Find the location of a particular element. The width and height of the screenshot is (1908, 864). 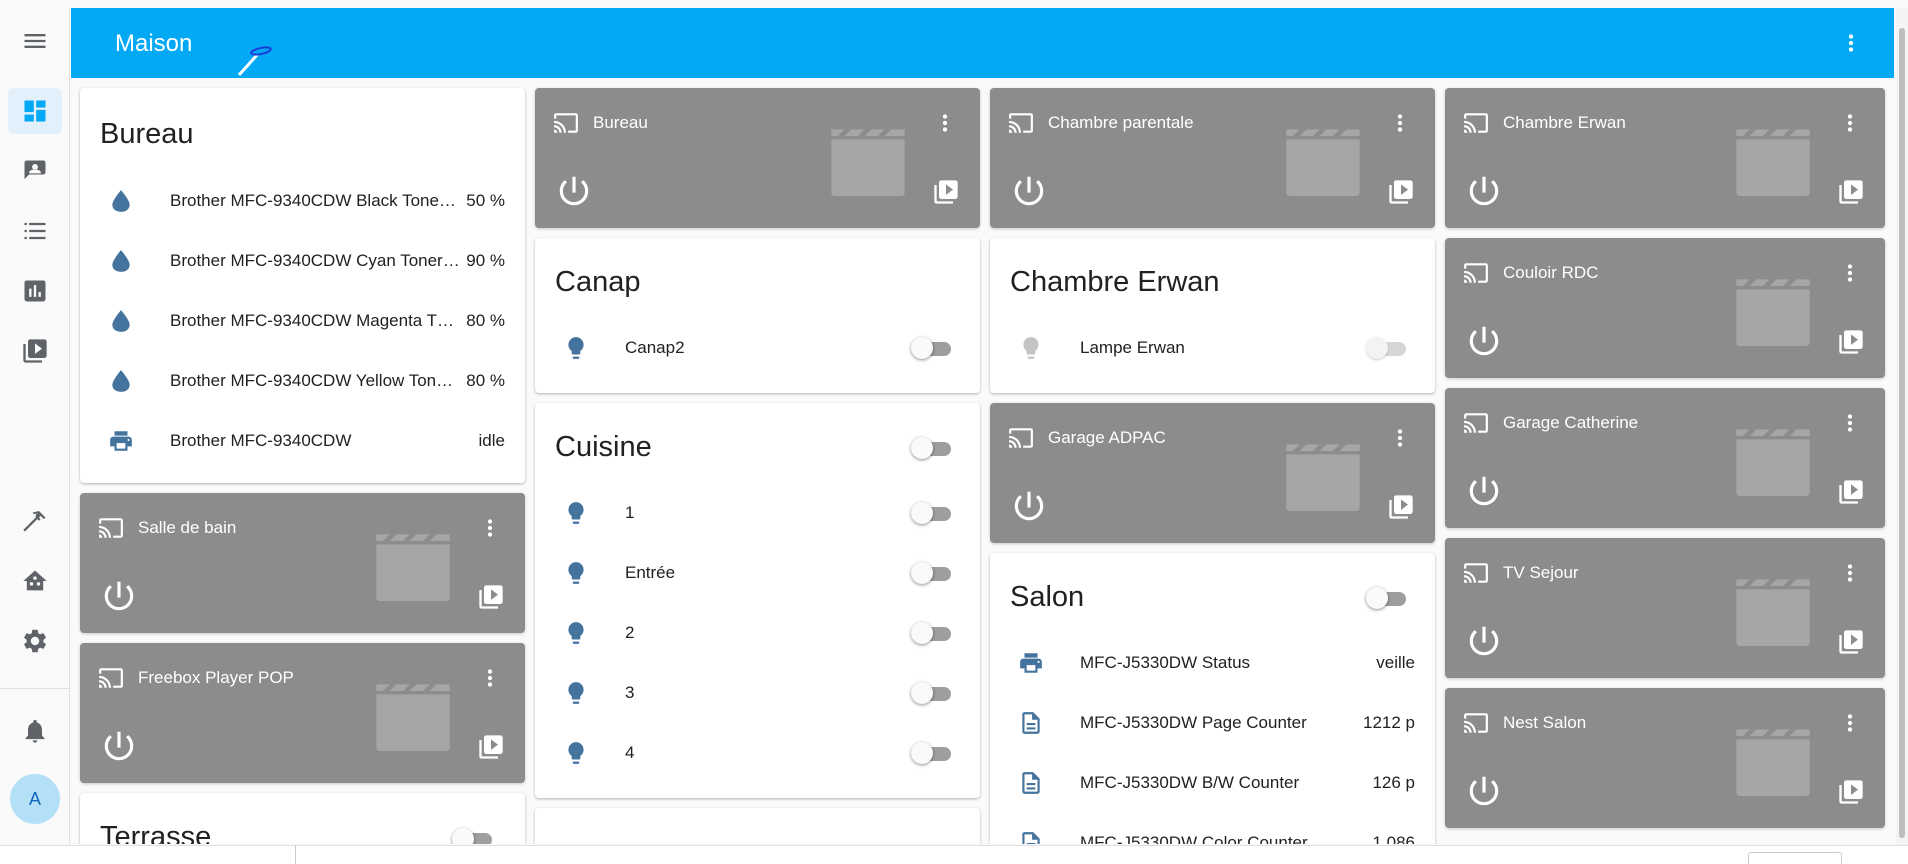

list-item: MFC-J5330DW Page Counter 1212 p is located at coordinates (1212, 723).